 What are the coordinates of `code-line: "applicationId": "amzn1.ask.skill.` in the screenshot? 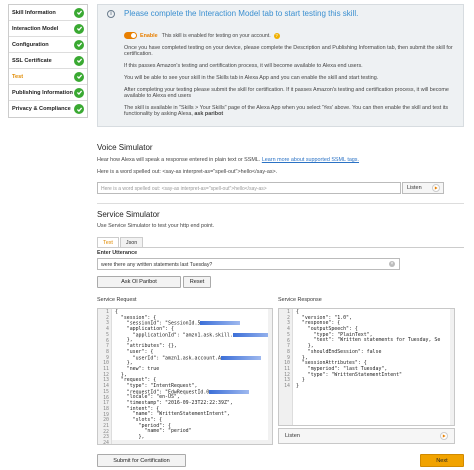 It's located at (193, 335).